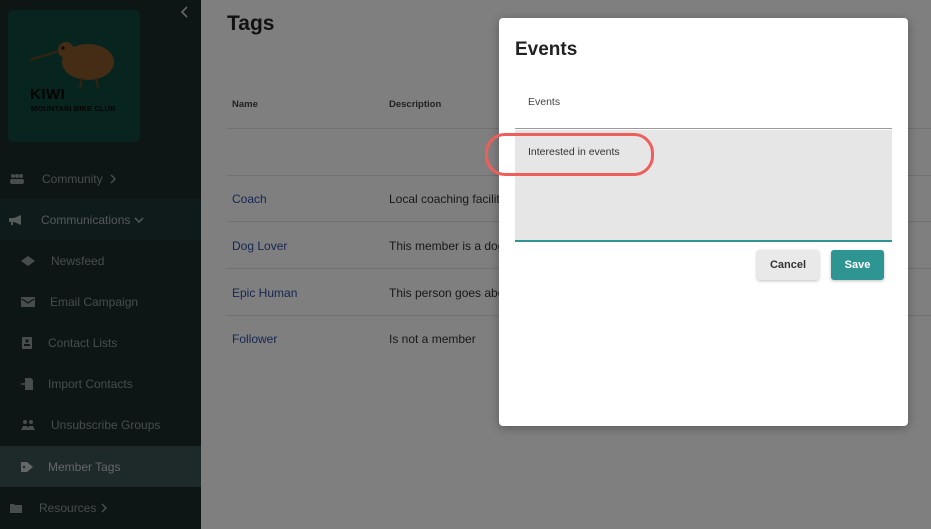  Describe the element at coordinates (569, 154) in the screenshot. I see `annotation-highlight-circle` at that location.